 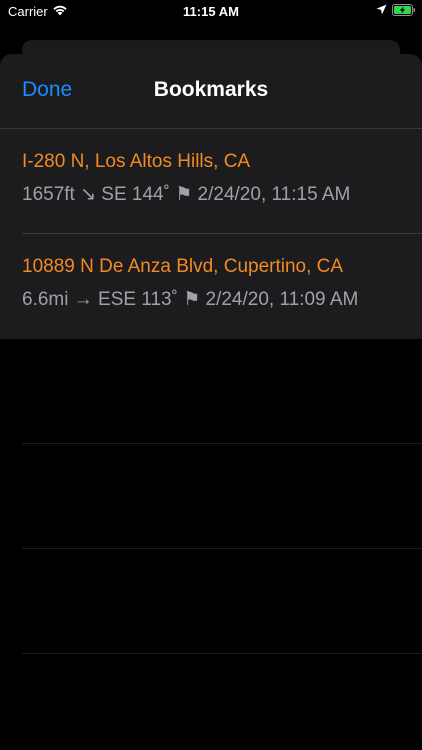 I want to click on location-arrow-icon, so click(x=381, y=9).